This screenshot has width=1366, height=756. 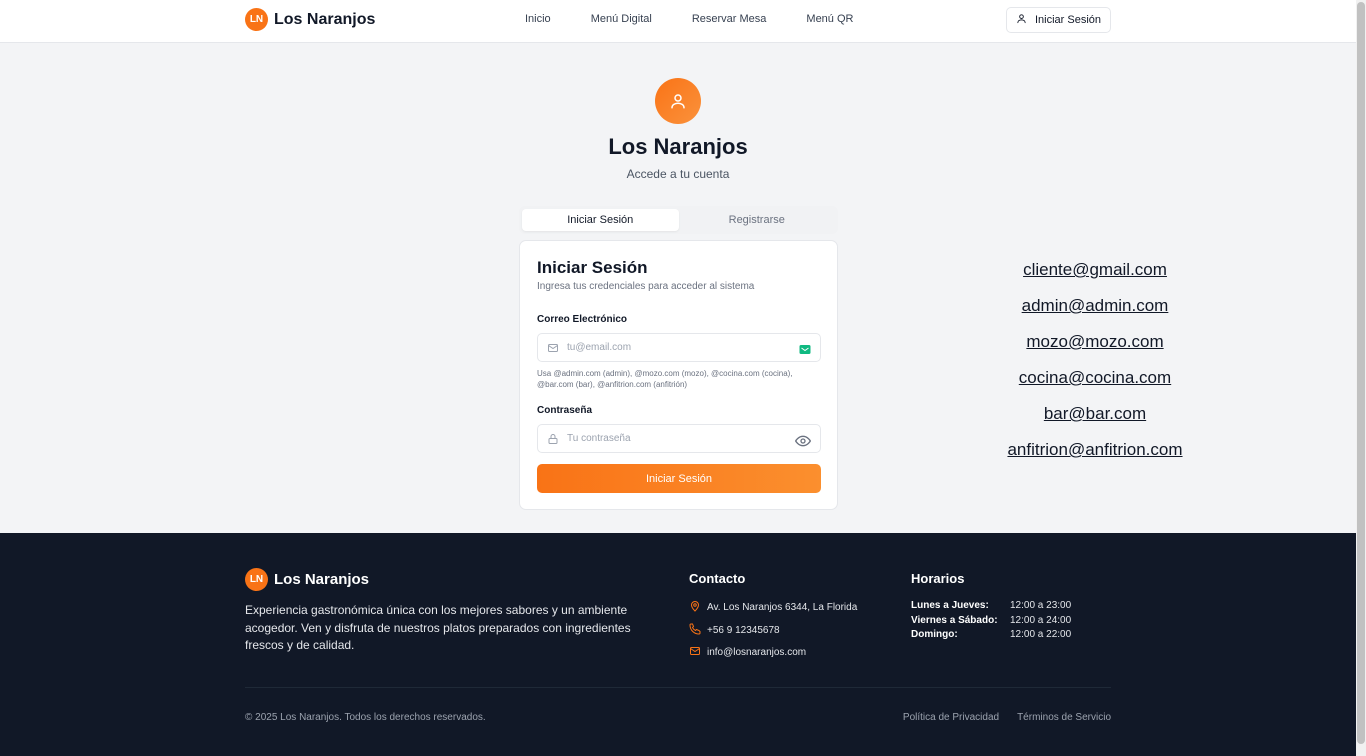 What do you see at coordinates (582, 319) in the screenshot?
I see `email-label: Correo Electrónico` at bounding box center [582, 319].